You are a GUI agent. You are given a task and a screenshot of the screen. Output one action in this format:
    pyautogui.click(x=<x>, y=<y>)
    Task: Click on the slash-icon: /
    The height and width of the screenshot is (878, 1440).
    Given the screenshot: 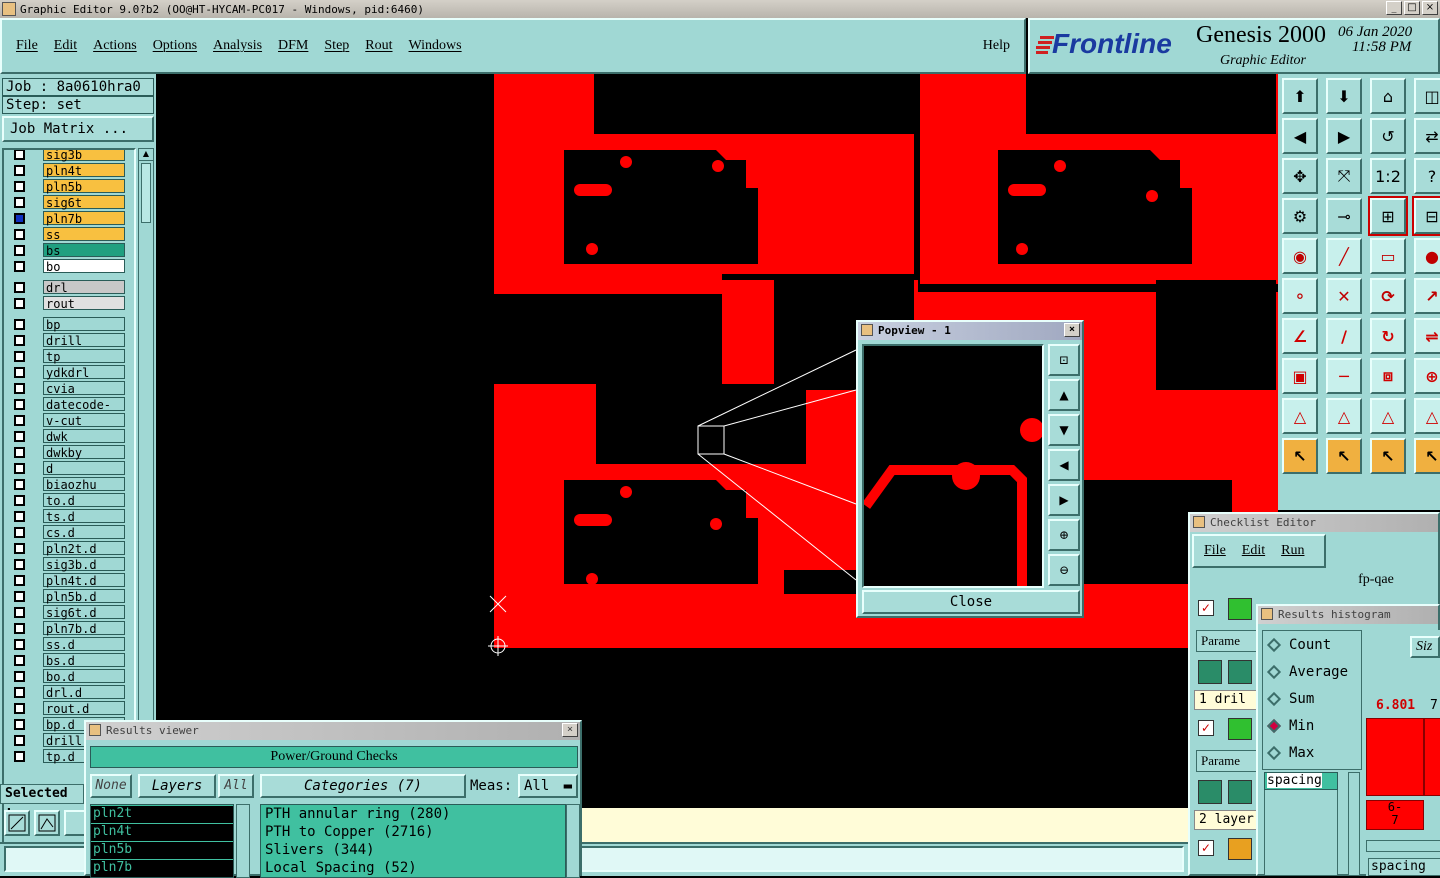 What is the action you would take?
    pyautogui.click(x=1344, y=336)
    